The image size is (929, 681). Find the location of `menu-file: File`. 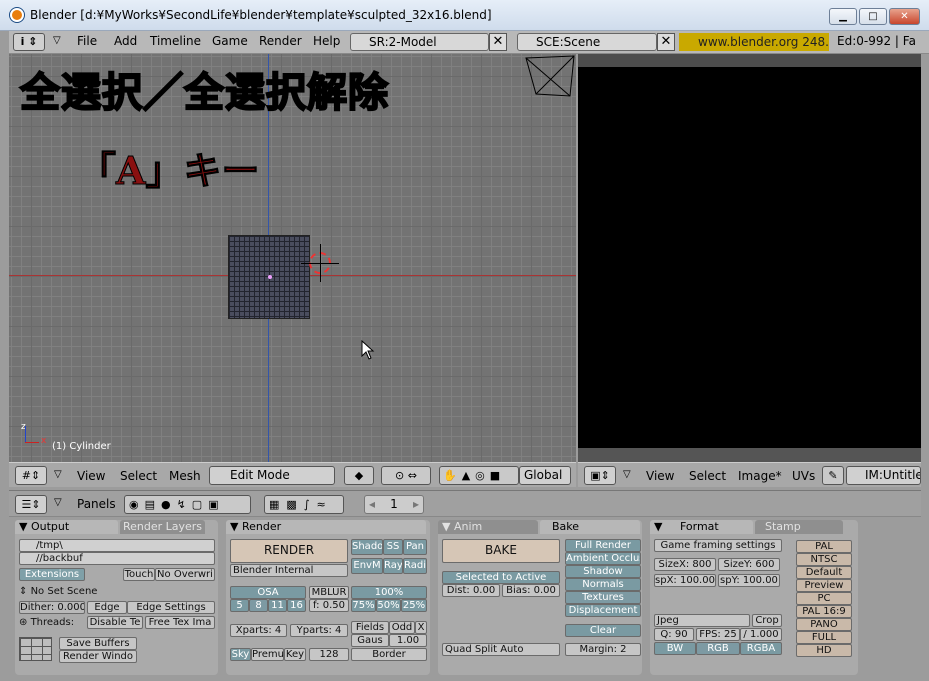

menu-file: File is located at coordinates (87, 41).